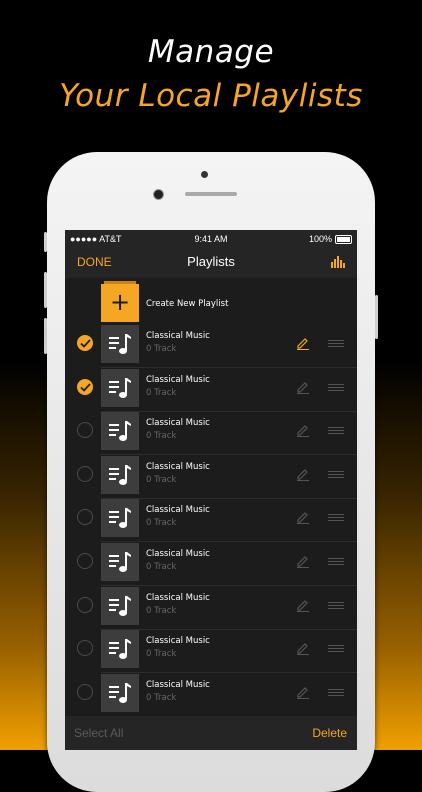  I want to click on power-button, so click(376, 317).